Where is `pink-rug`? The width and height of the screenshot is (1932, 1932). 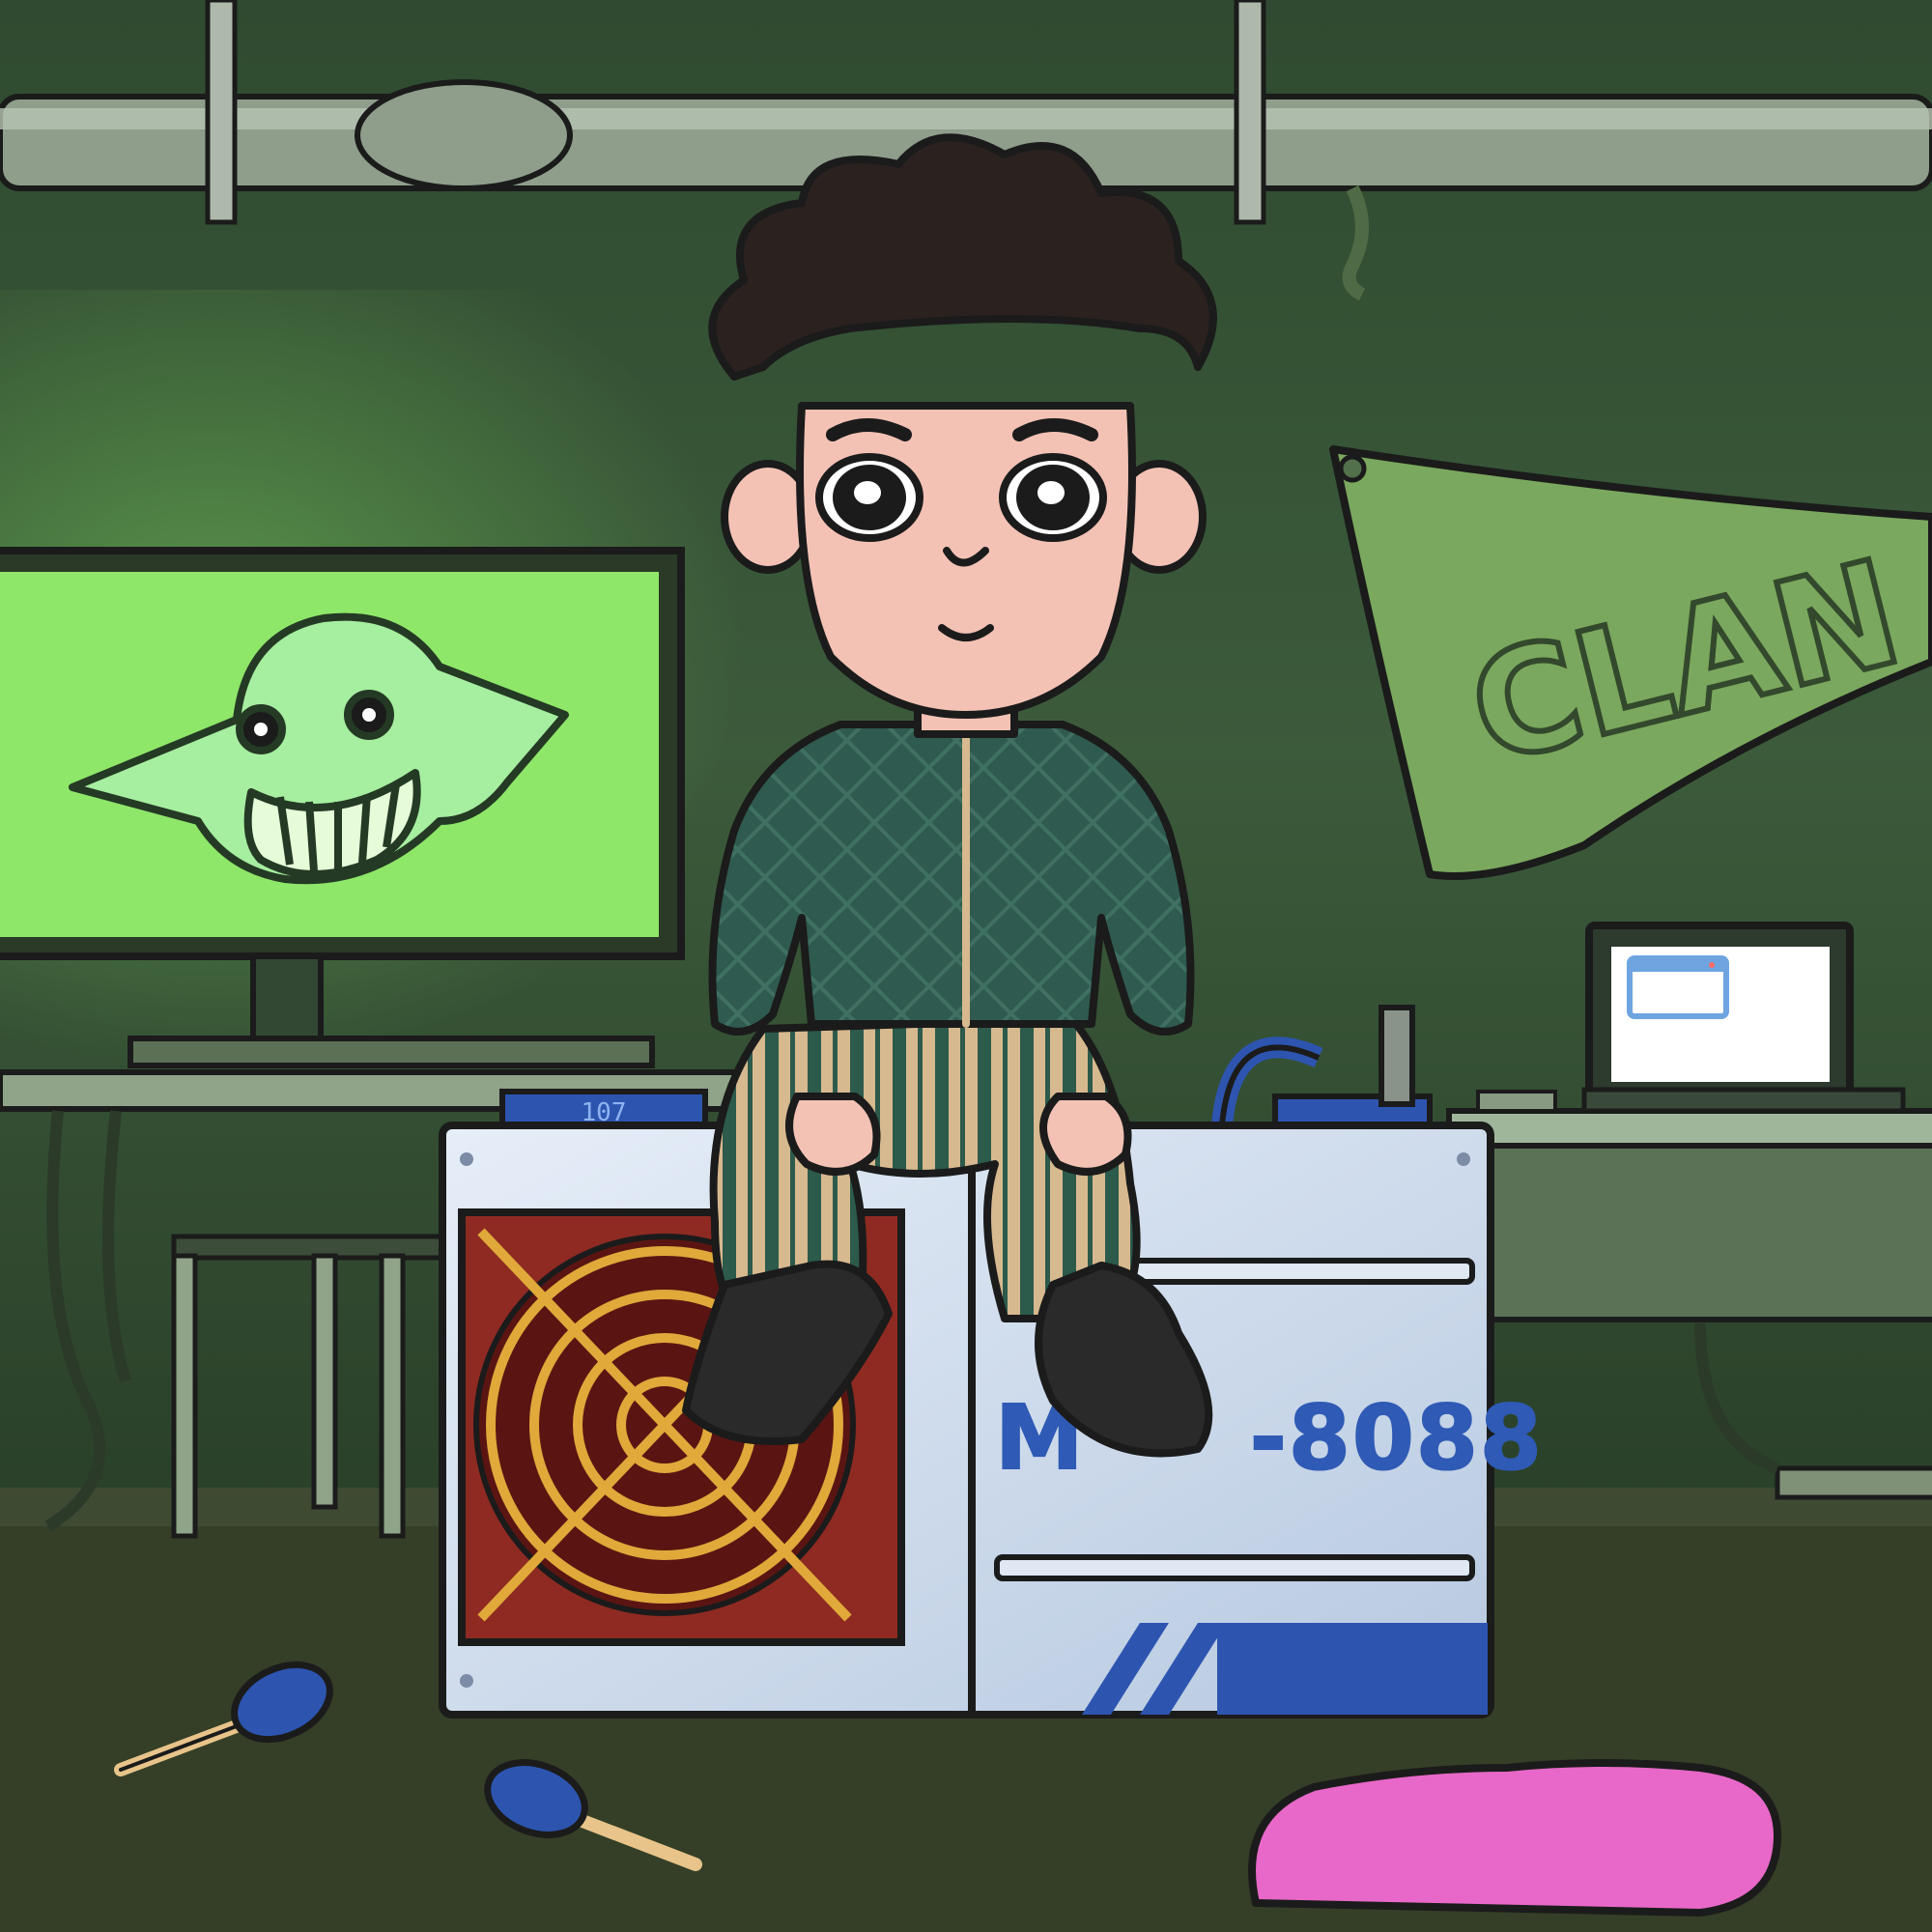 pink-rug is located at coordinates (1514, 1838).